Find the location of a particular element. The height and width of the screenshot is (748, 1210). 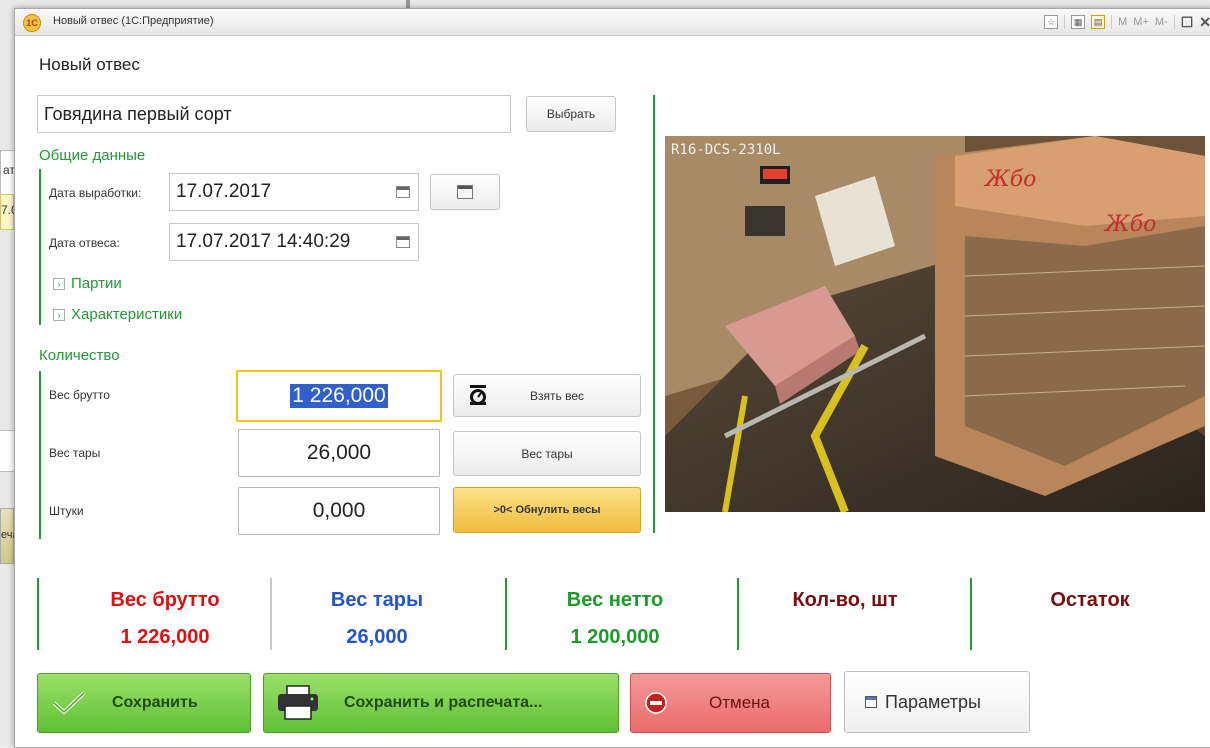

zero-scale-button: >0< Обнулить весы is located at coordinates (547, 510).